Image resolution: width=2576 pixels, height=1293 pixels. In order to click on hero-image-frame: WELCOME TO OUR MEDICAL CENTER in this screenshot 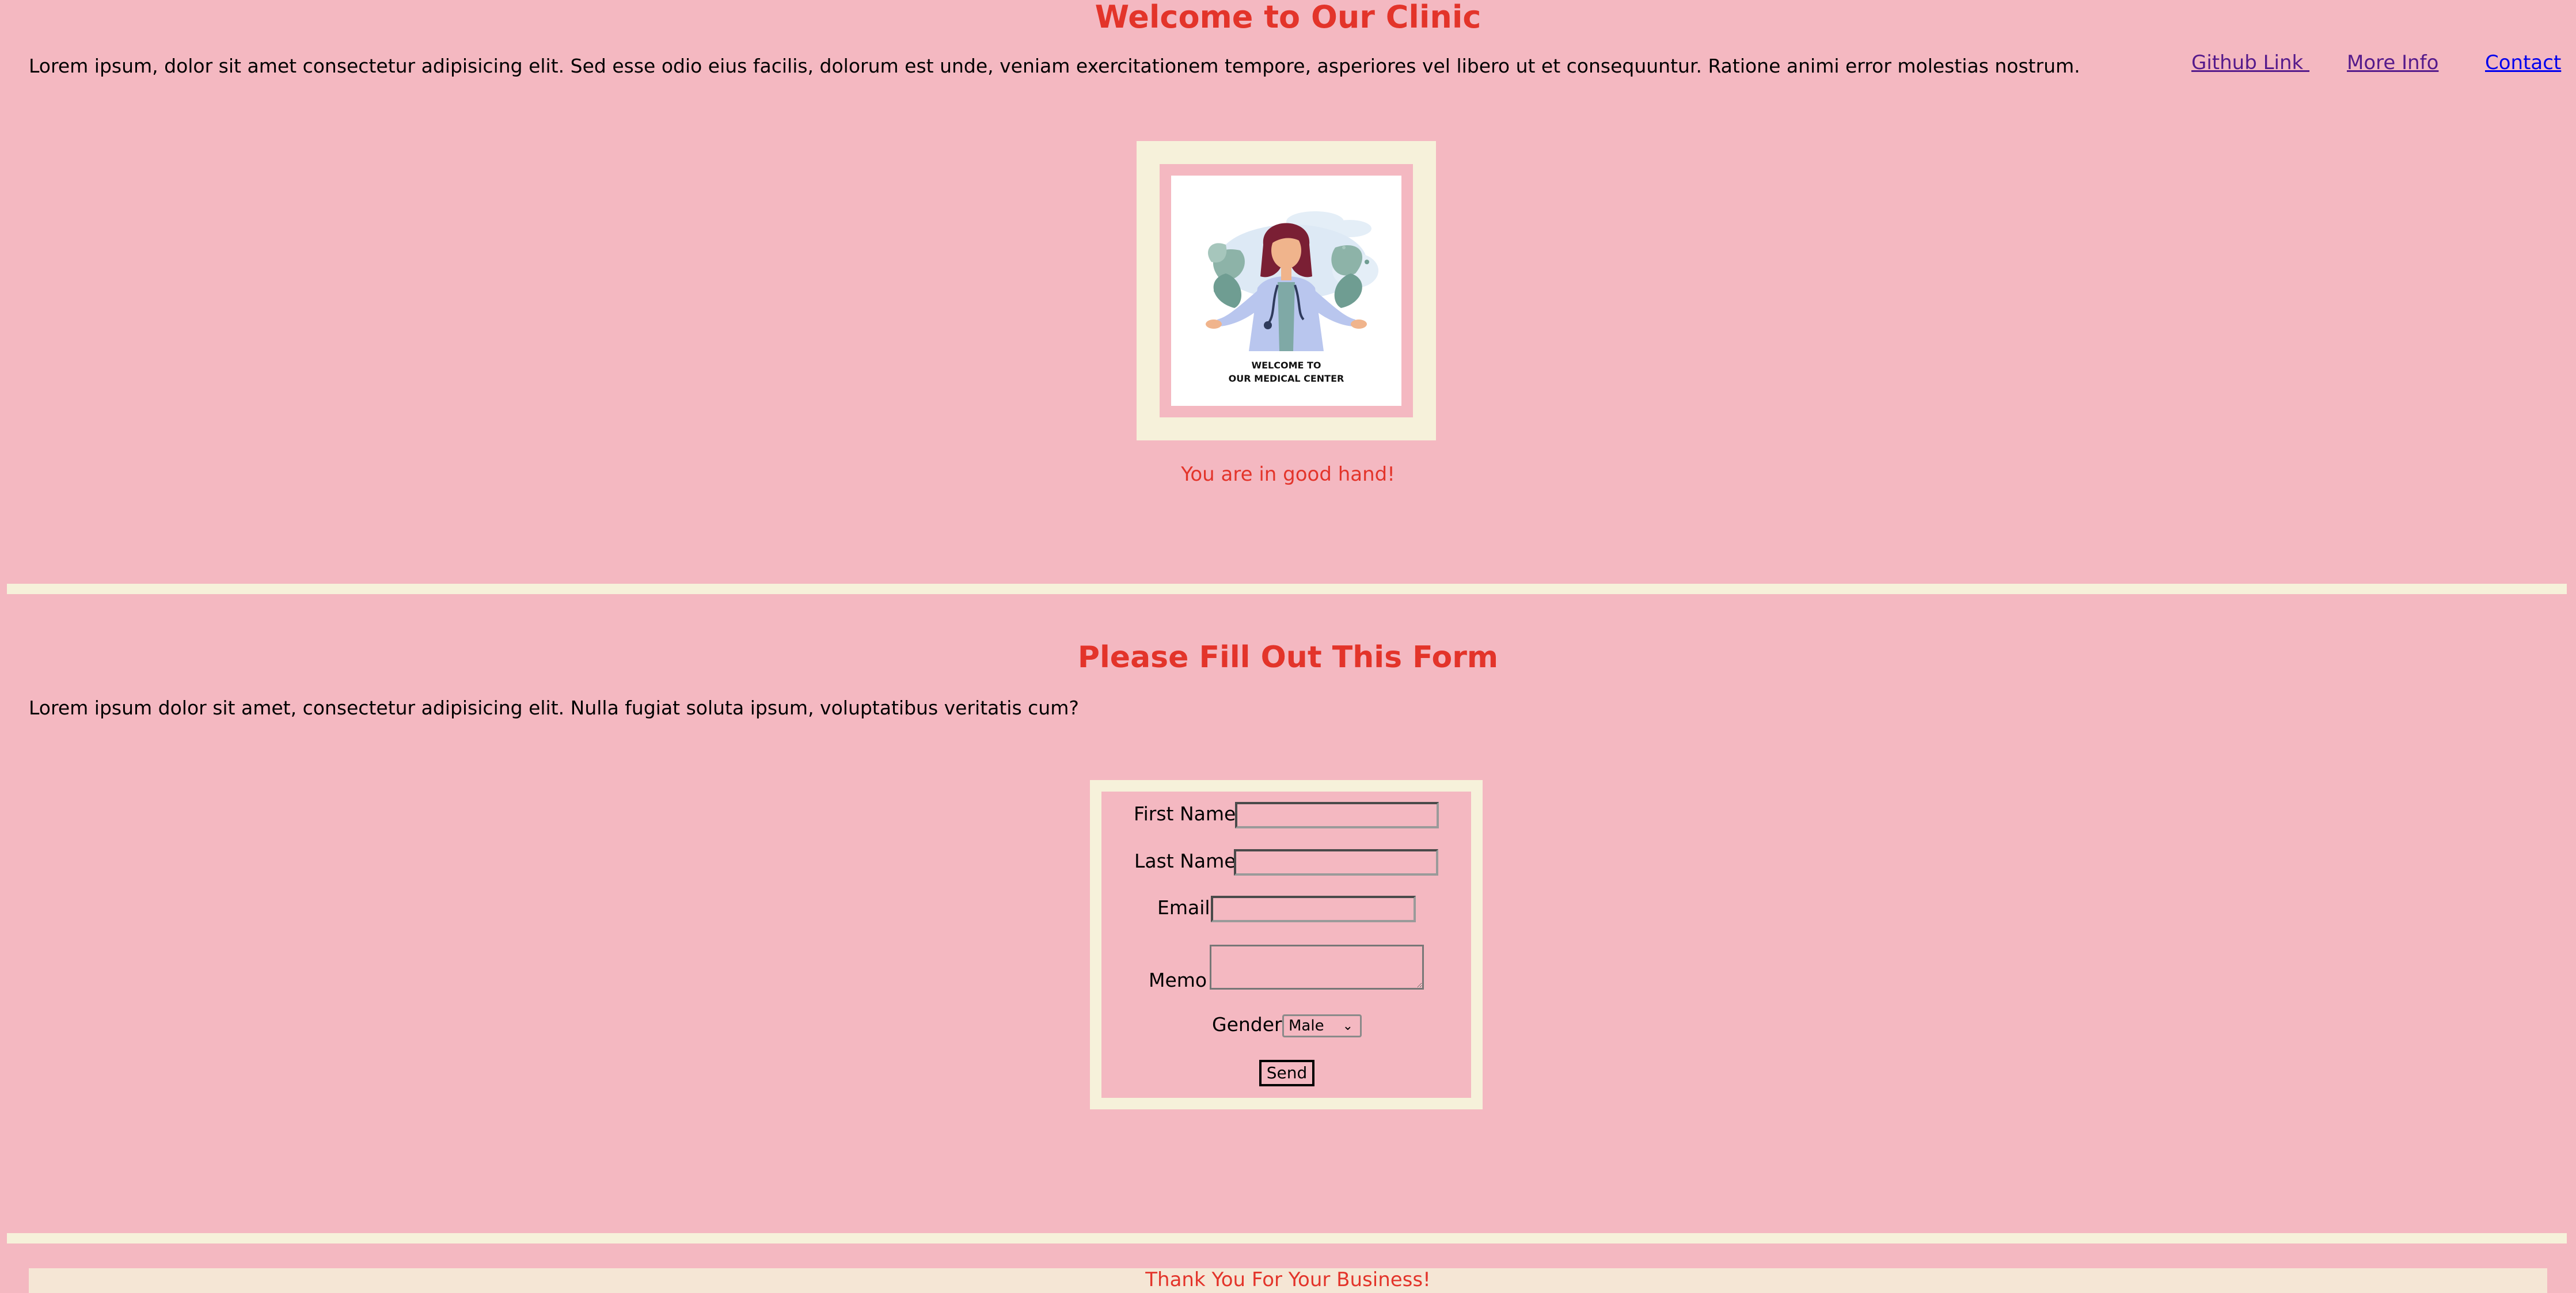, I will do `click(1286, 290)`.